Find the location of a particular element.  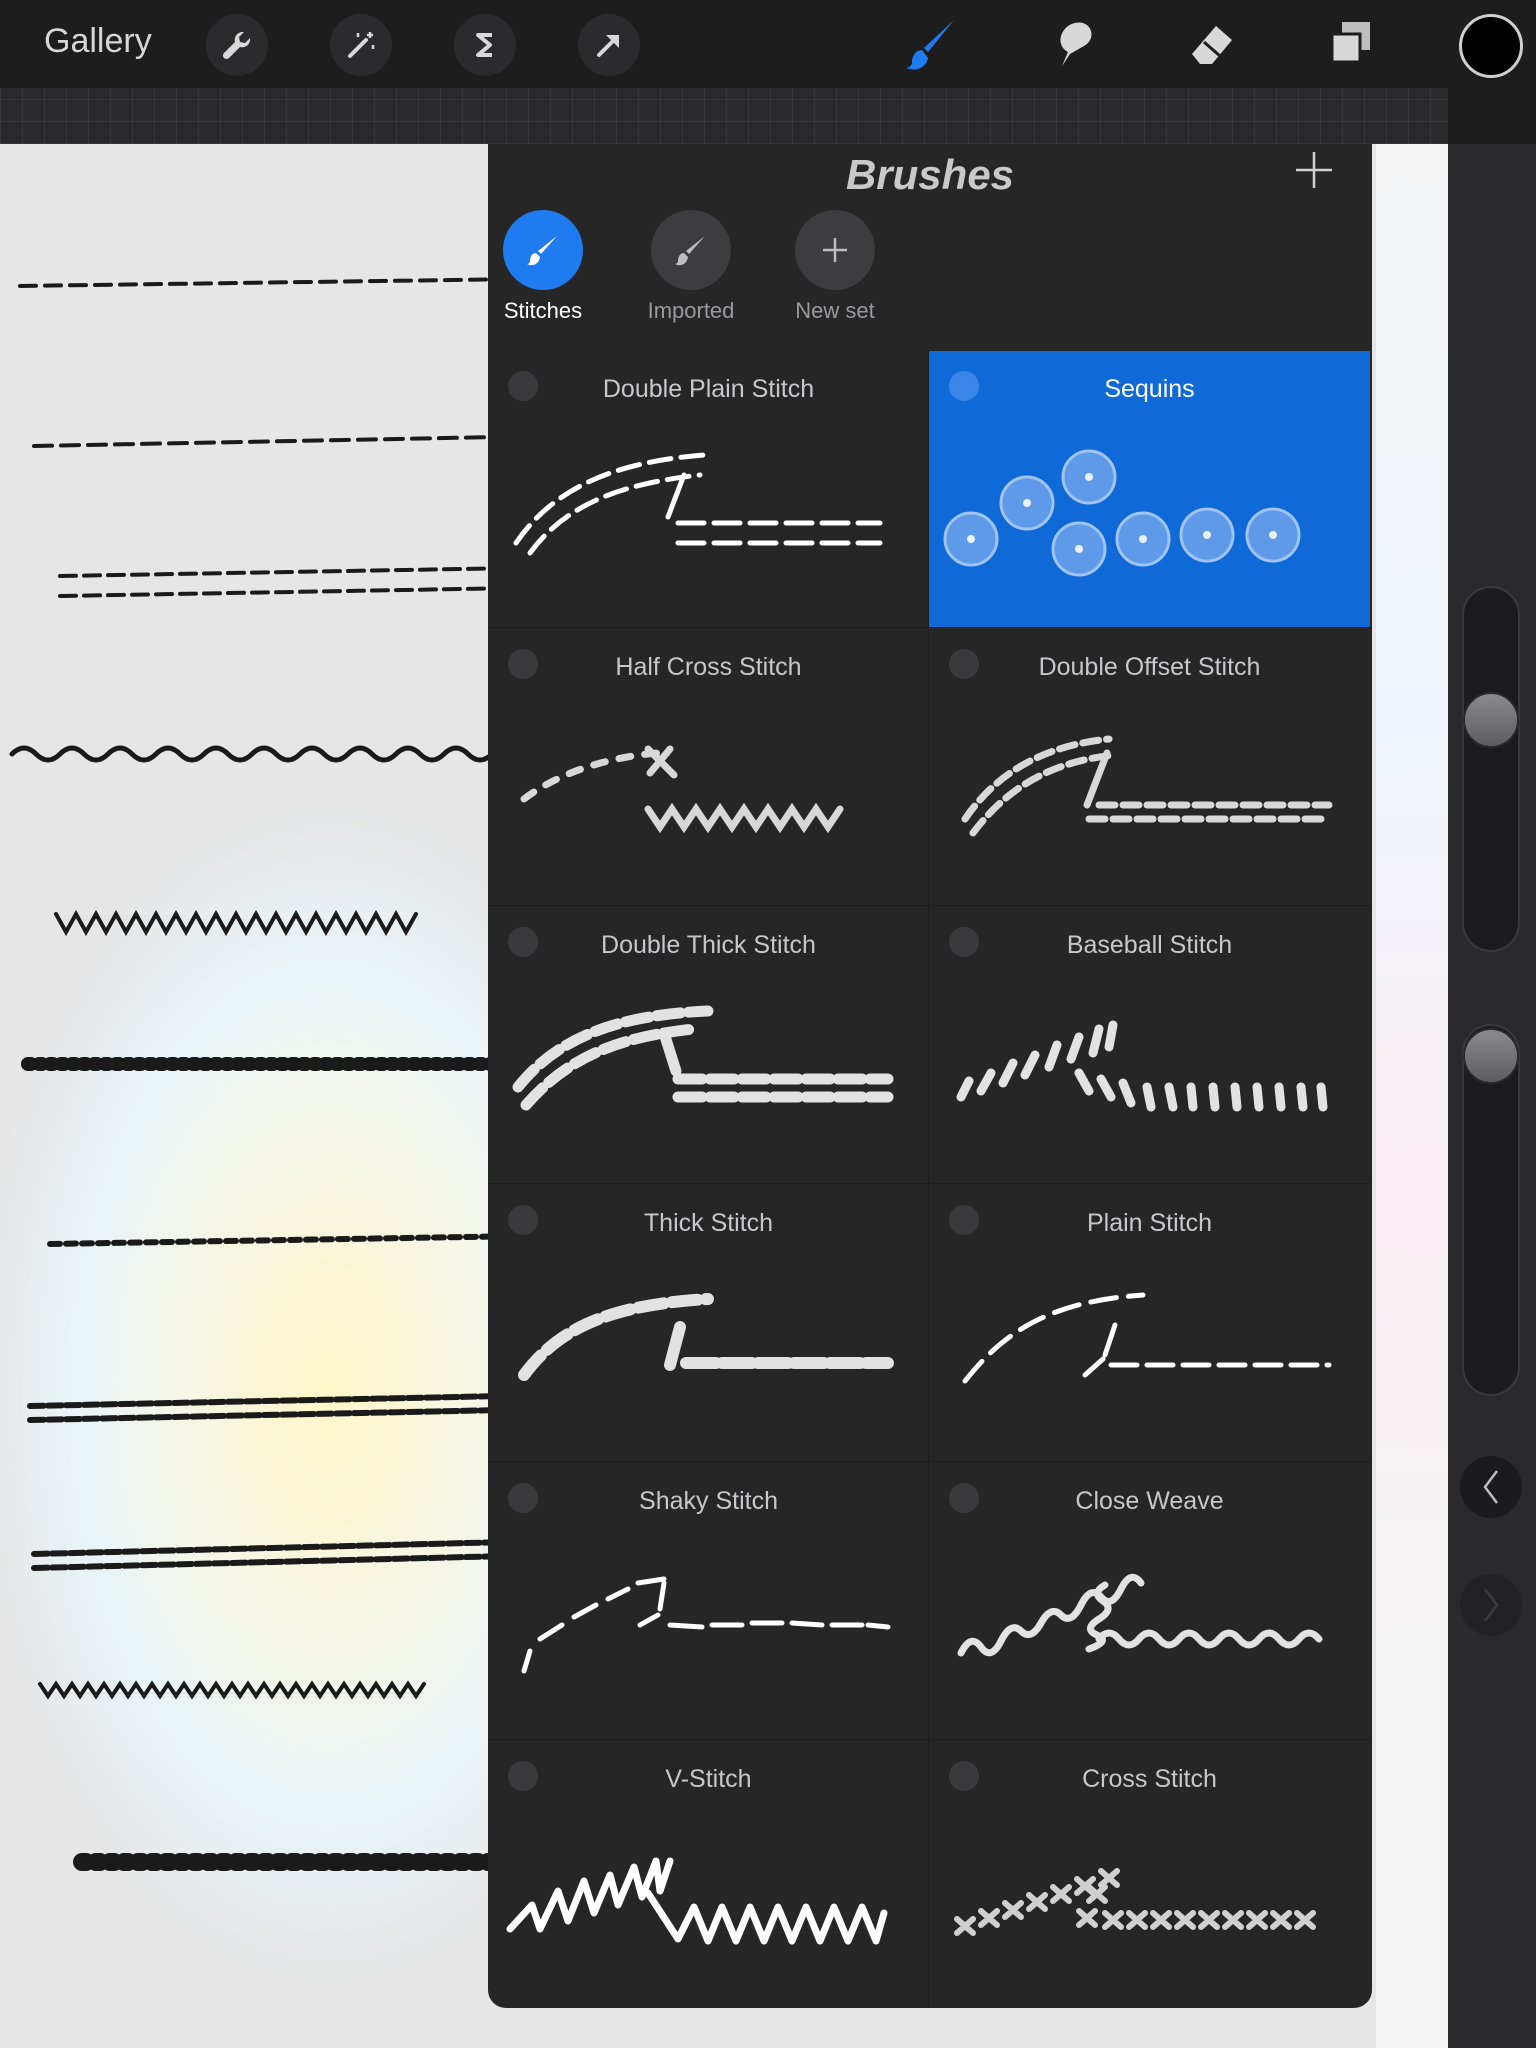

brush-item: Cross Stitch is located at coordinates (1149, 1874).